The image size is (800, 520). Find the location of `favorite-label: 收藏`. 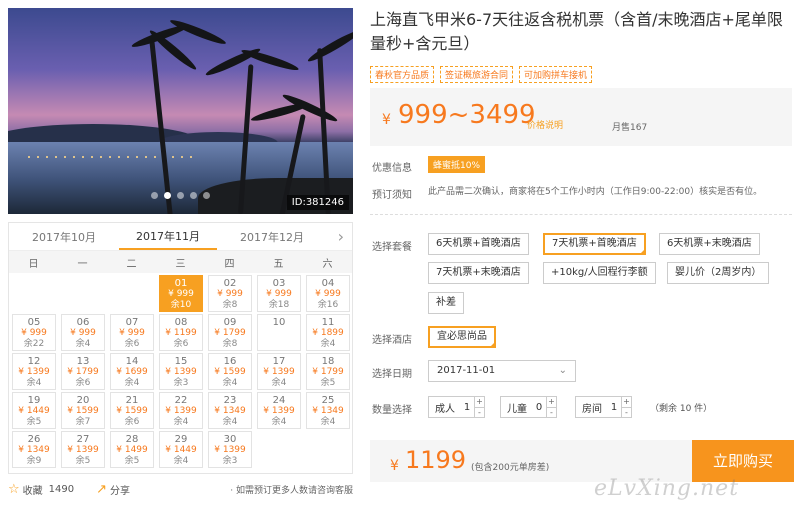

favorite-label: 收藏 is located at coordinates (33, 489).